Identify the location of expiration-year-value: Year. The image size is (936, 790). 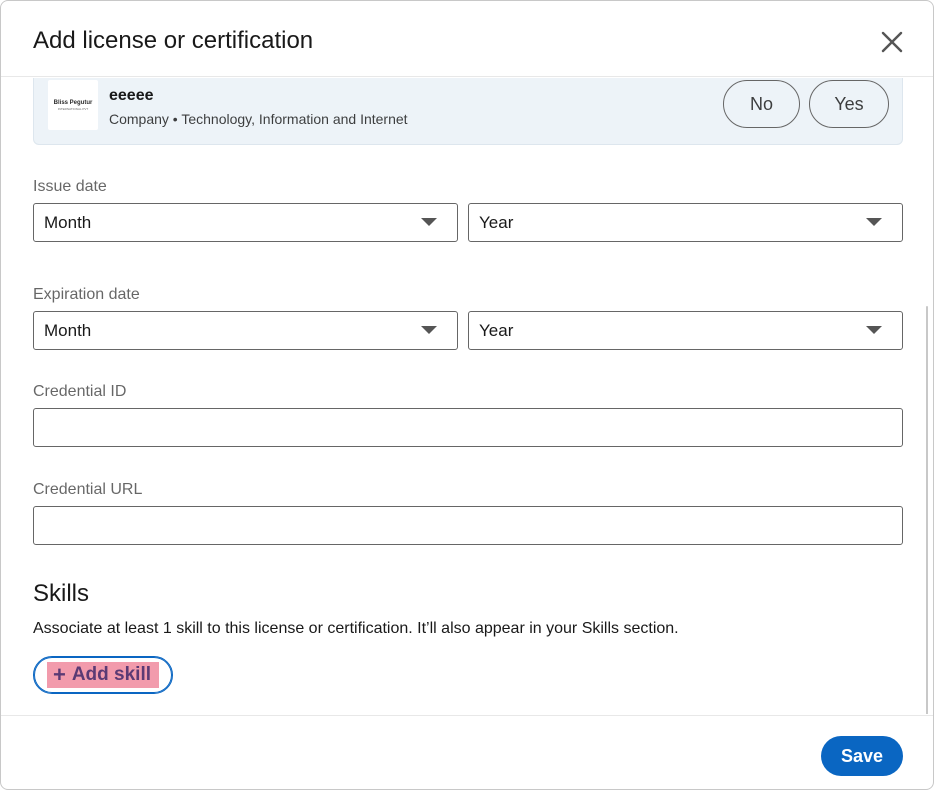
(496, 330).